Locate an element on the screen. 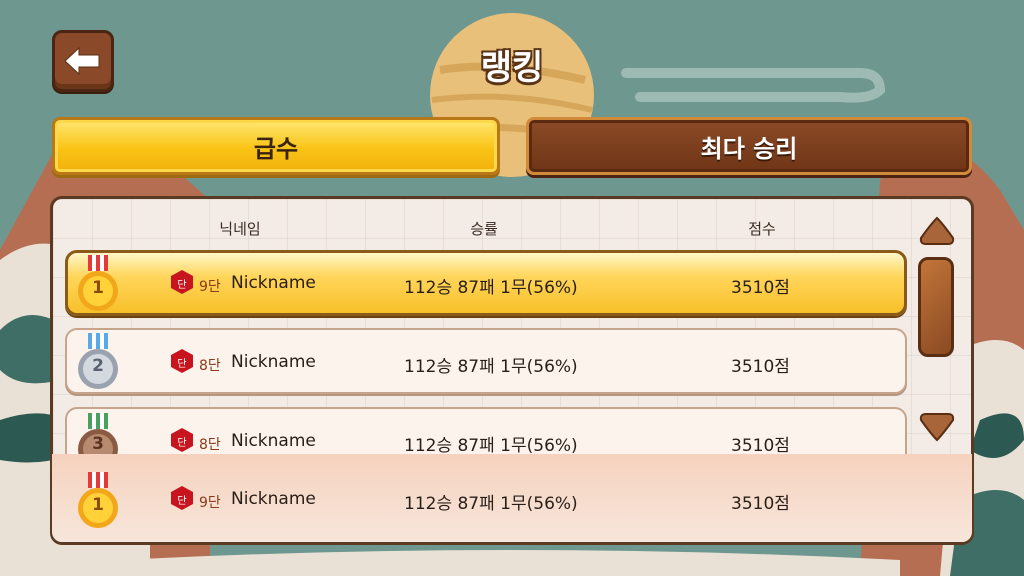  back-button is located at coordinates (83, 61).